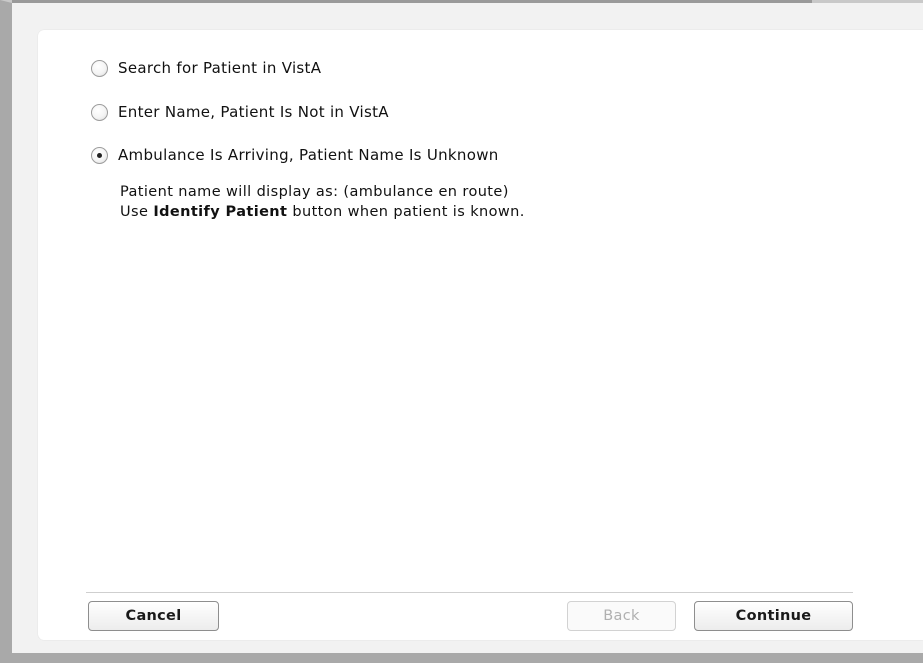 This screenshot has height=663, width=923. Describe the element at coordinates (220, 68) in the screenshot. I see `option-search-patient-label: Search for Patient in VistA` at that location.